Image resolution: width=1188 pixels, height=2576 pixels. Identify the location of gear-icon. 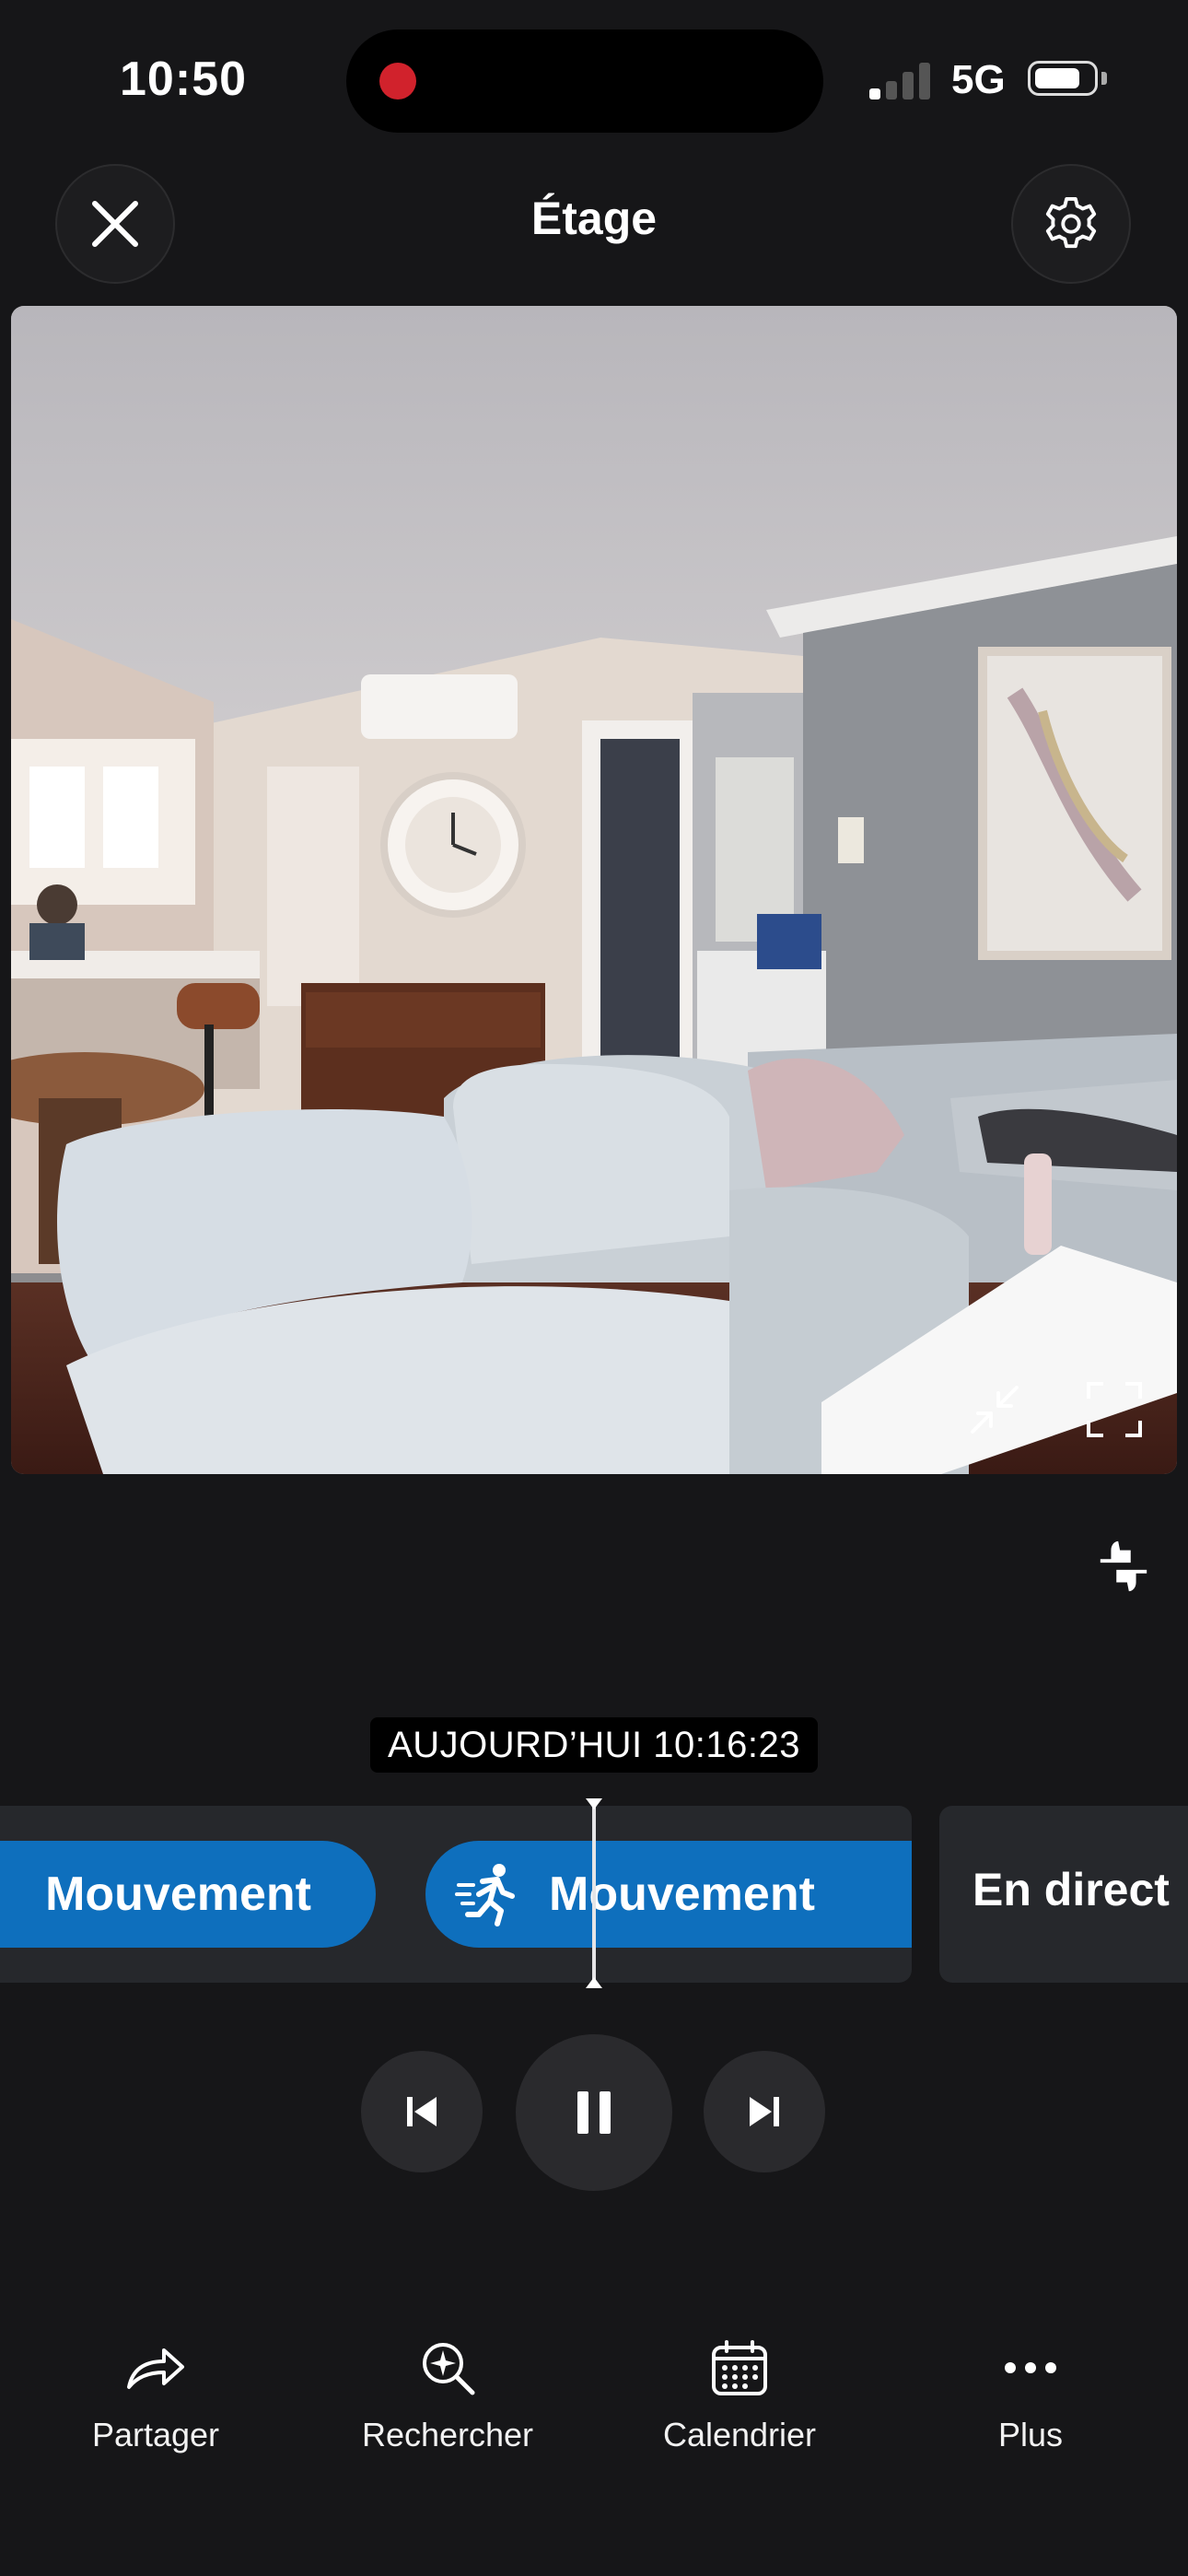
(1071, 222).